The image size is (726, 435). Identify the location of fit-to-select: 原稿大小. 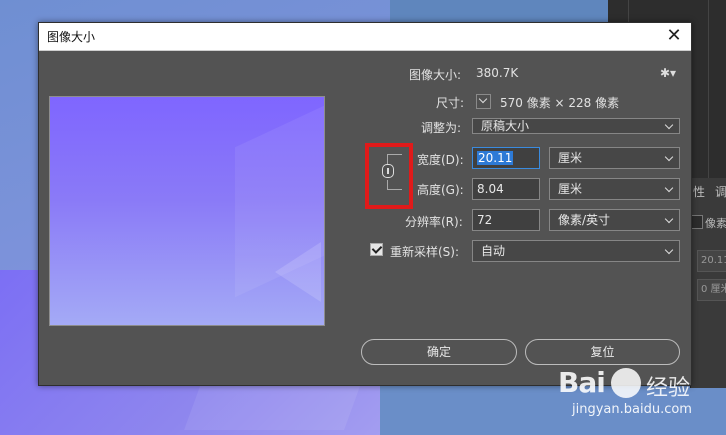
(576, 126).